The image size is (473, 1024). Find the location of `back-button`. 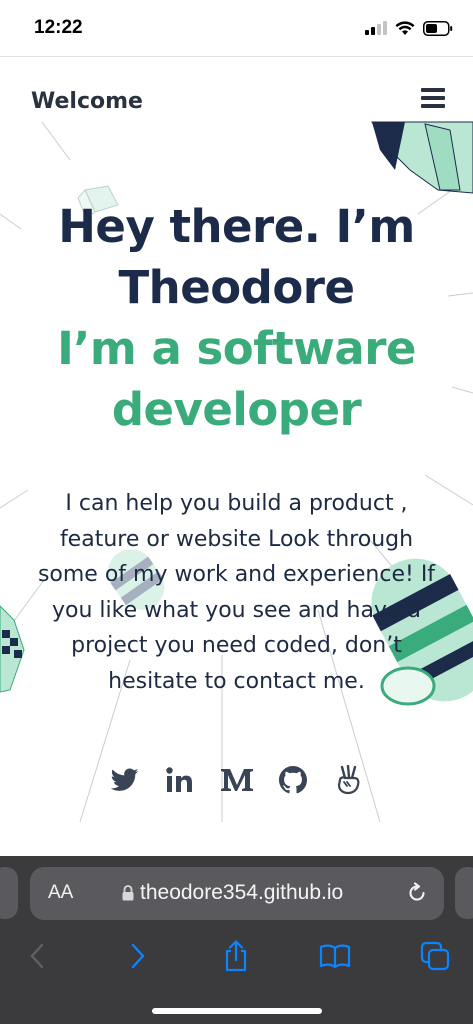

back-button is located at coordinates (37, 956).